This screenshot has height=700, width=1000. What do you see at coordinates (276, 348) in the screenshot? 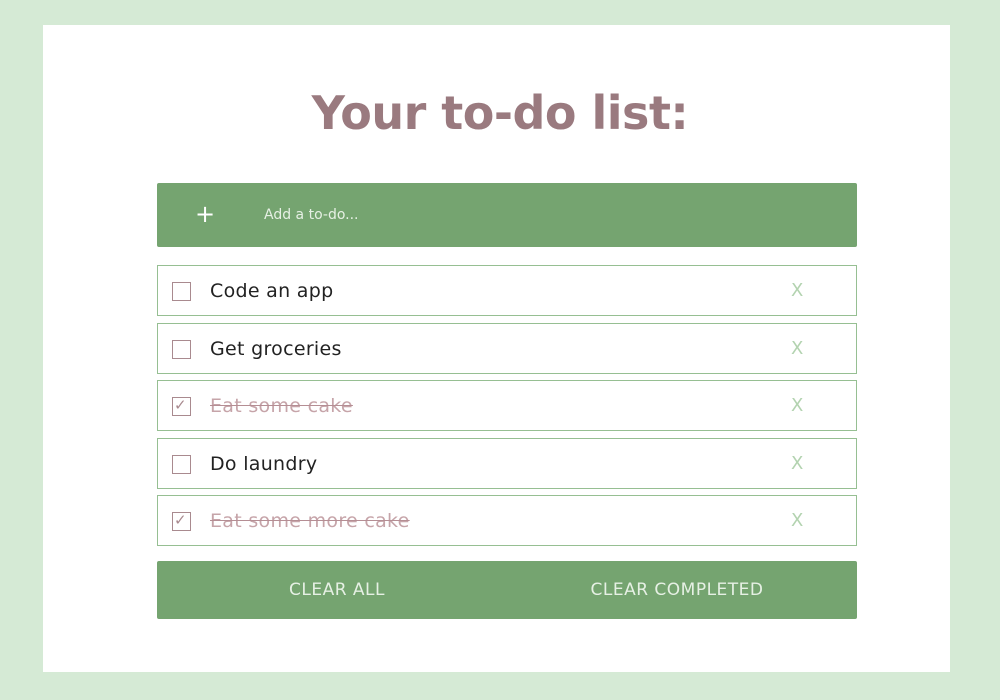
I see `todo-text: Get groceries` at bounding box center [276, 348].